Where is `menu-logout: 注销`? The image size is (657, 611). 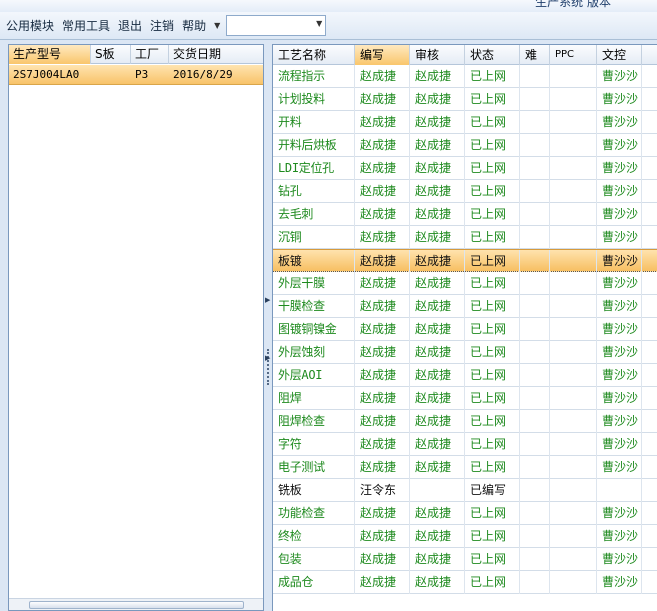 menu-logout: 注销 is located at coordinates (162, 26).